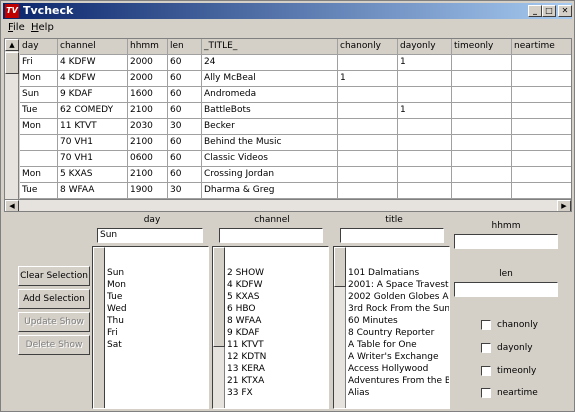 This screenshot has height=412, width=575. Describe the element at coordinates (486, 393) in the screenshot. I see `neartime-checkbox` at that location.